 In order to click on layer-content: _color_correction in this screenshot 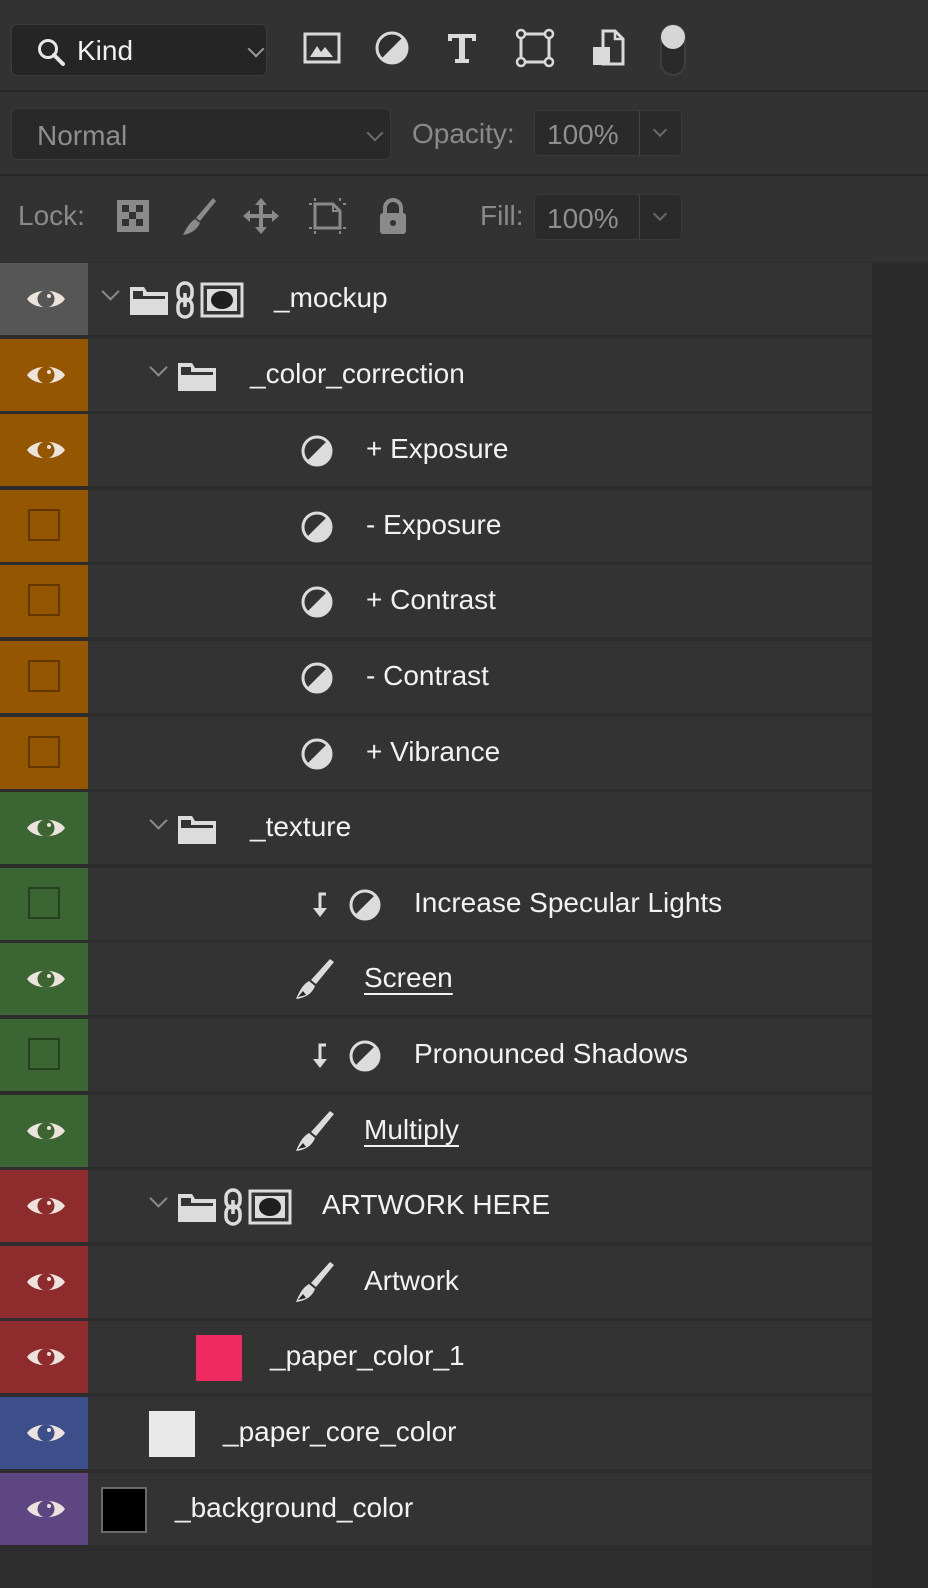, I will do `click(480, 375)`.